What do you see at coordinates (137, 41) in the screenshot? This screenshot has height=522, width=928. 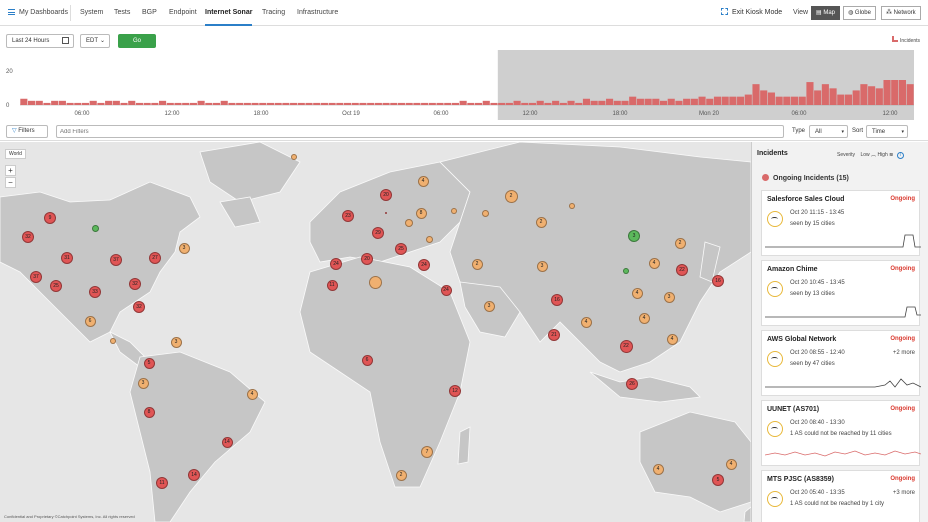 I see `go-button: Go` at bounding box center [137, 41].